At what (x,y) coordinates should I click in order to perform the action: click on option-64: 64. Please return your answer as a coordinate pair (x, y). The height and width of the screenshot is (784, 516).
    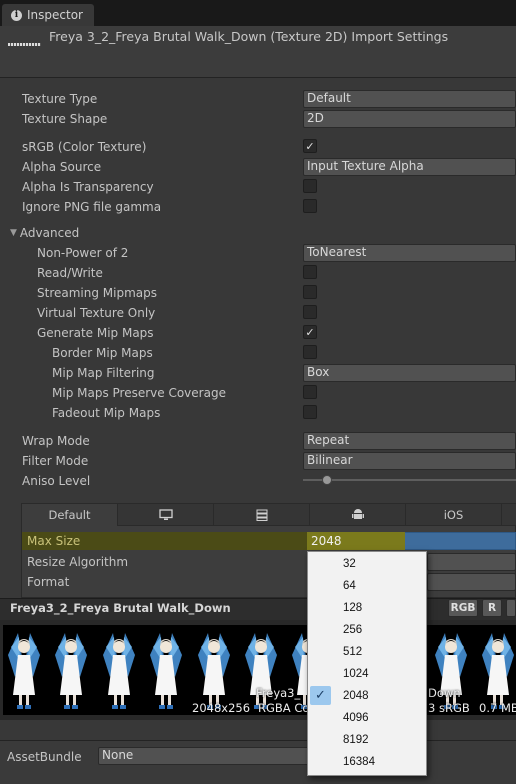
    Looking at the image, I should click on (367, 586).